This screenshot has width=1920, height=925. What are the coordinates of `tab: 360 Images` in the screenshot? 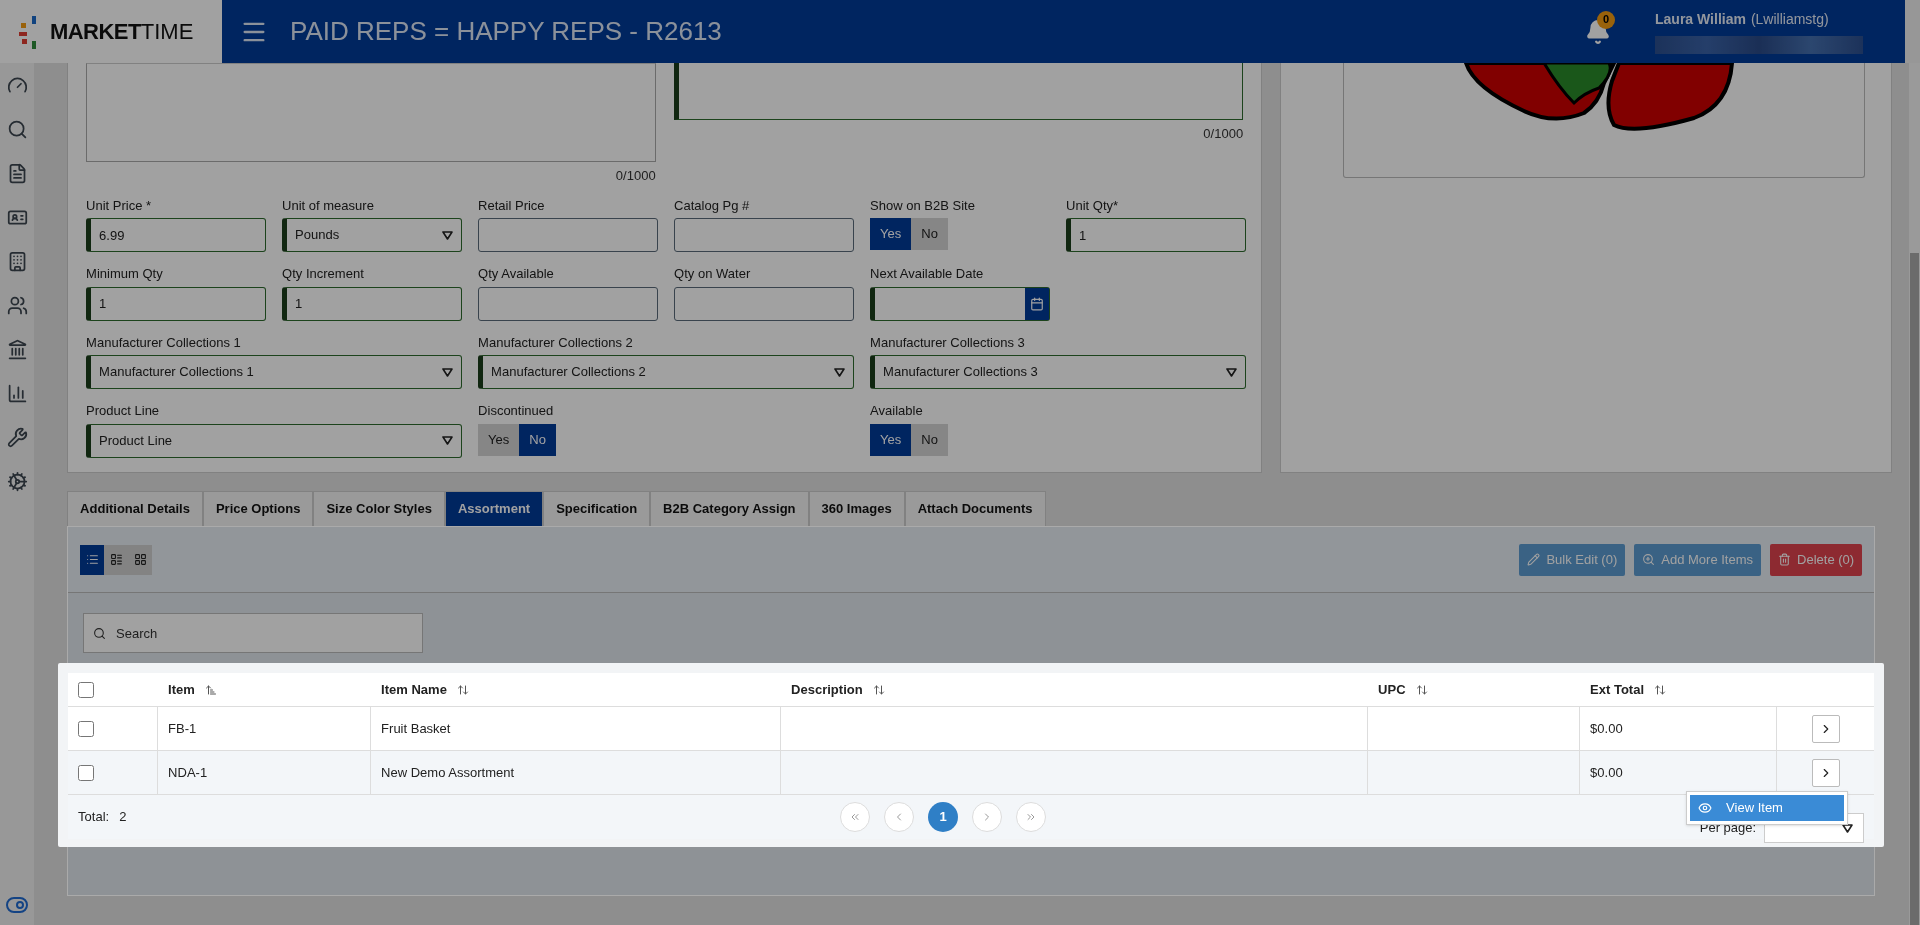 It's located at (856, 508).